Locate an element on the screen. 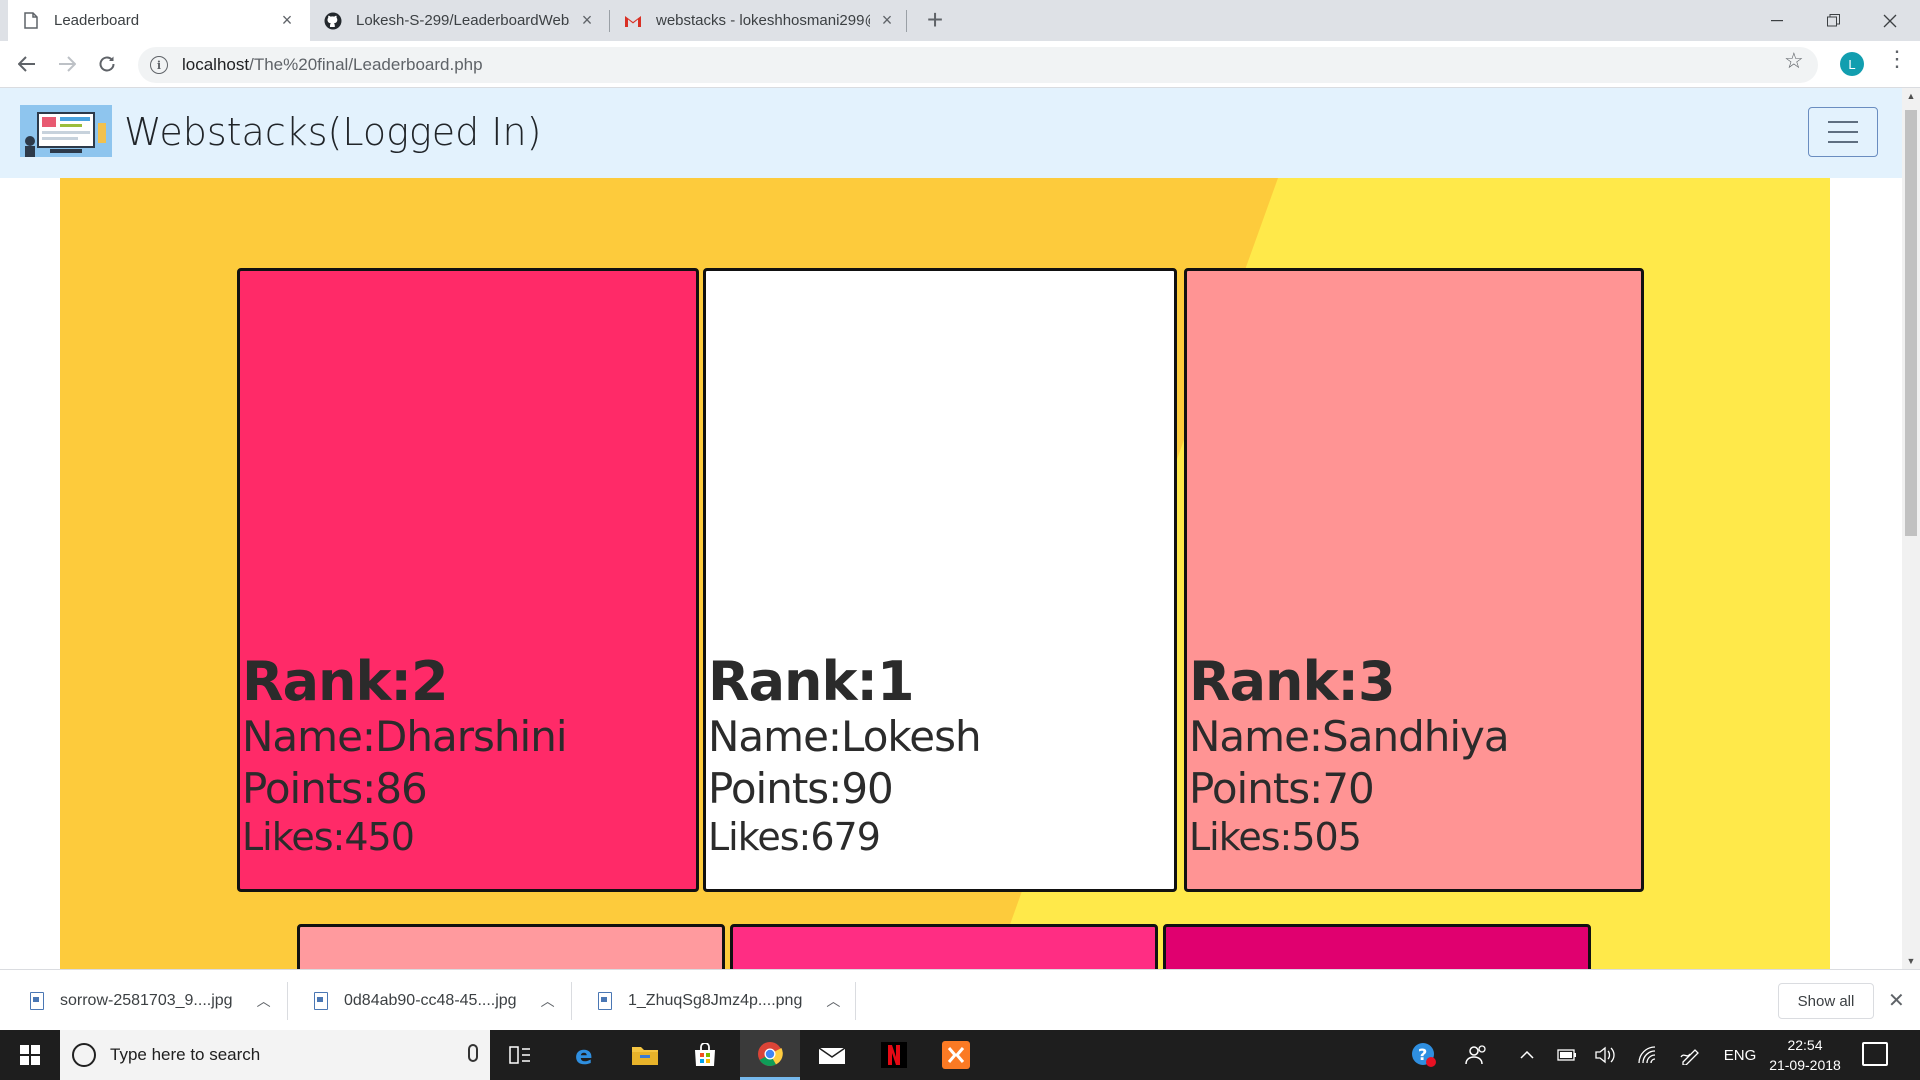 The image size is (1920, 1080). pen-workspace-icon is located at coordinates (1691, 1055).